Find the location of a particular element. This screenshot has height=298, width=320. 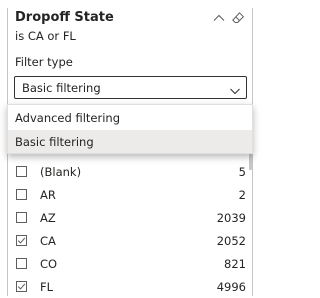

value-row-ar: AR 2 is located at coordinates (131, 195).